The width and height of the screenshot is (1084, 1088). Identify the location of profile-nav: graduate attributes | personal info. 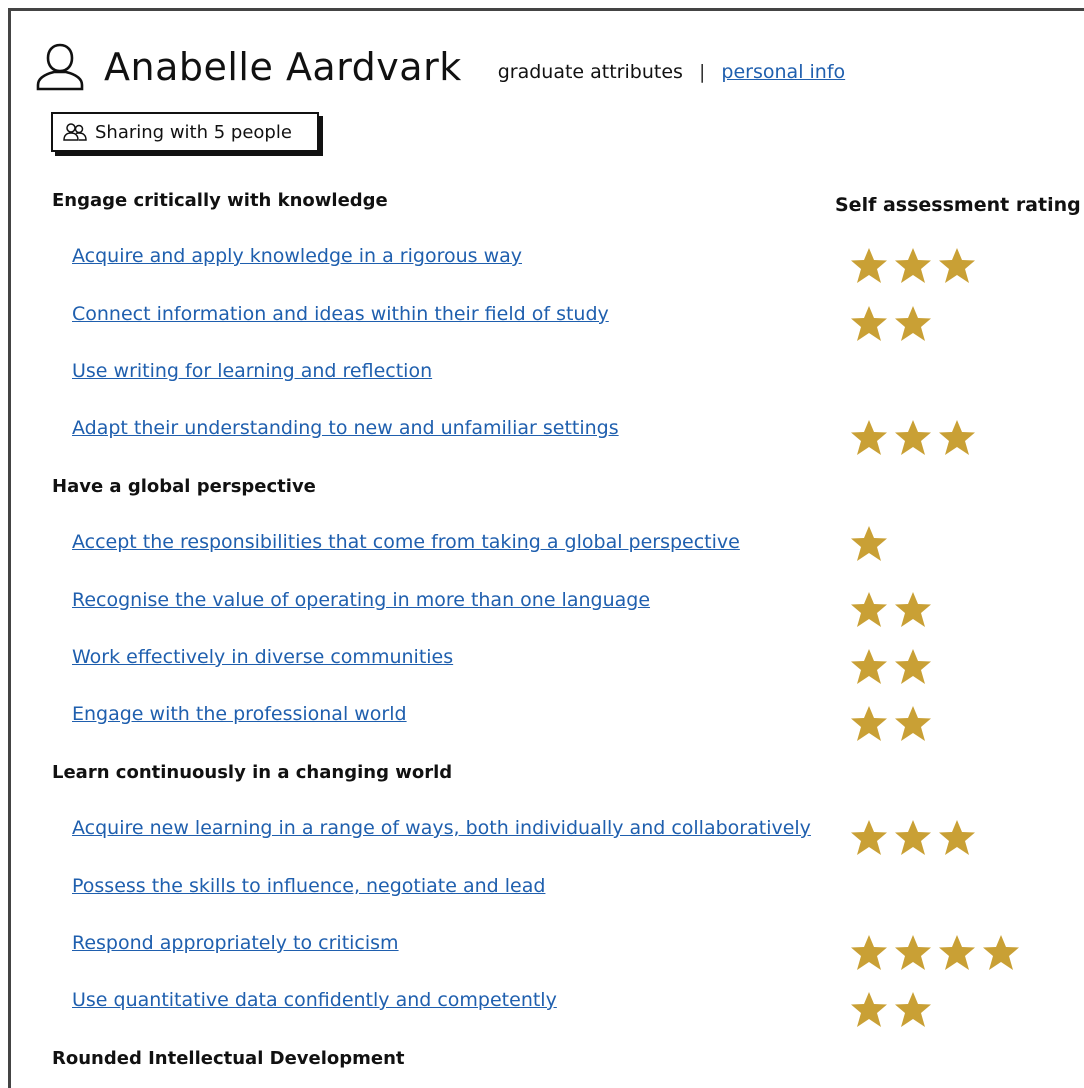
(671, 72).